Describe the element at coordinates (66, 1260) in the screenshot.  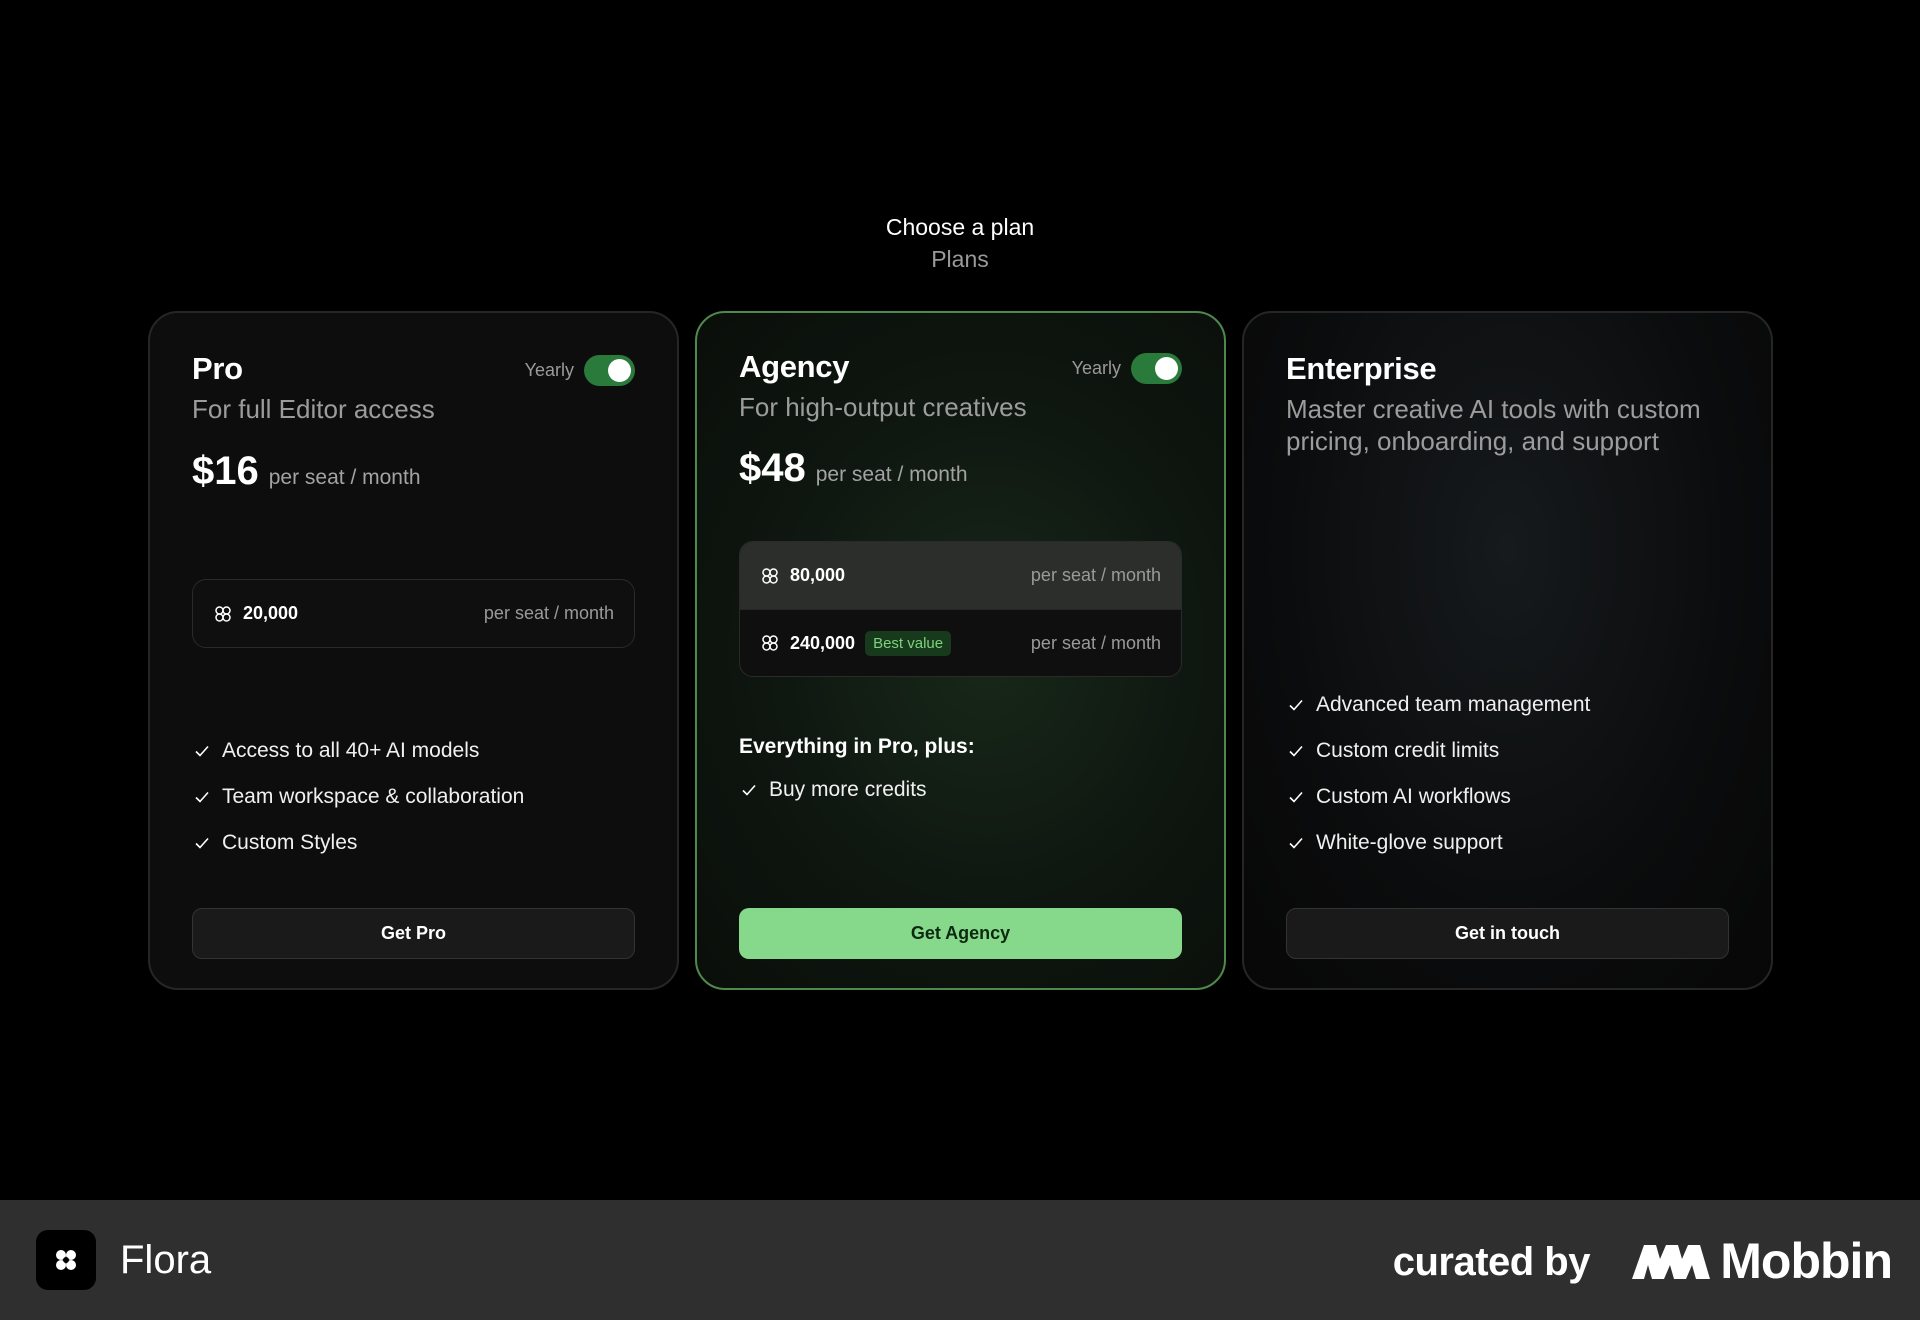
I see `flora-logo-icon` at that location.